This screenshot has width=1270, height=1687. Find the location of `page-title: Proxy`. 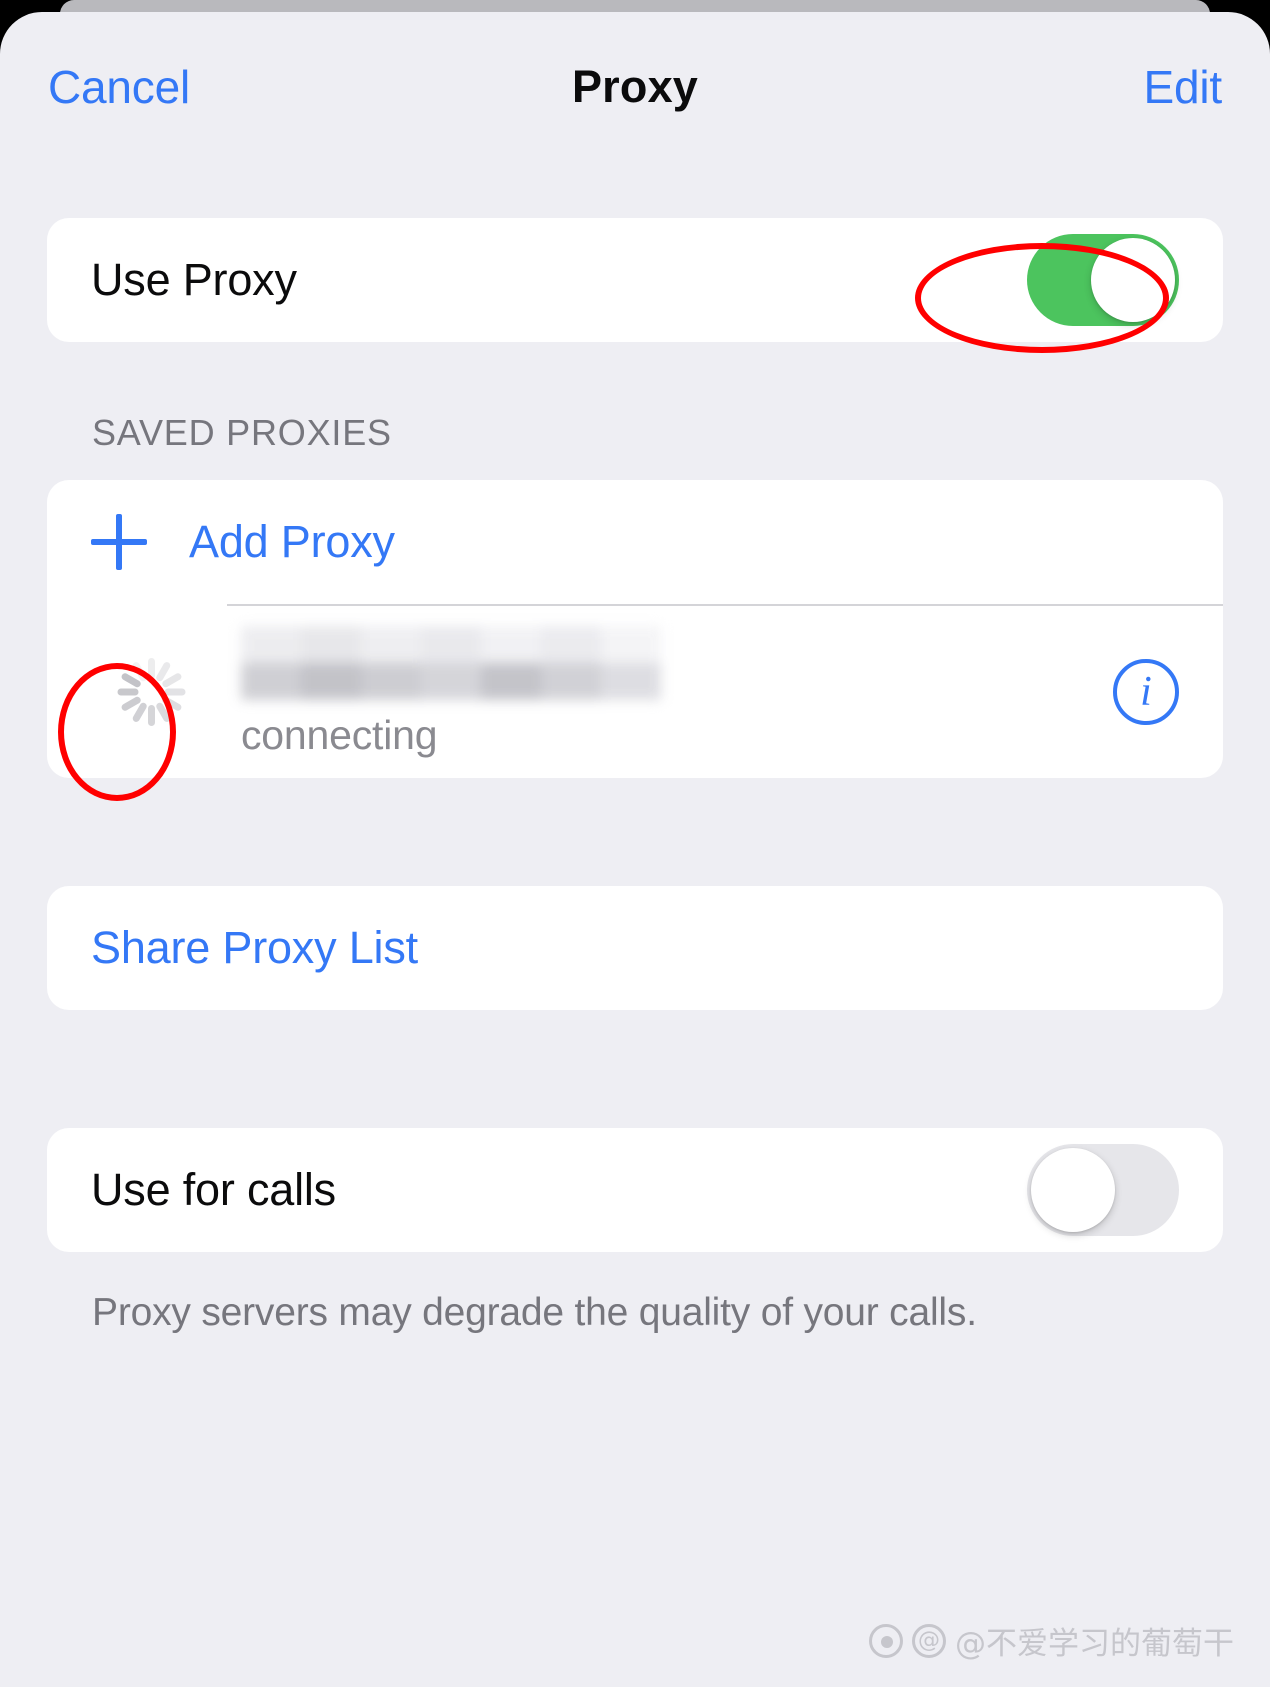

page-title: Proxy is located at coordinates (635, 86).